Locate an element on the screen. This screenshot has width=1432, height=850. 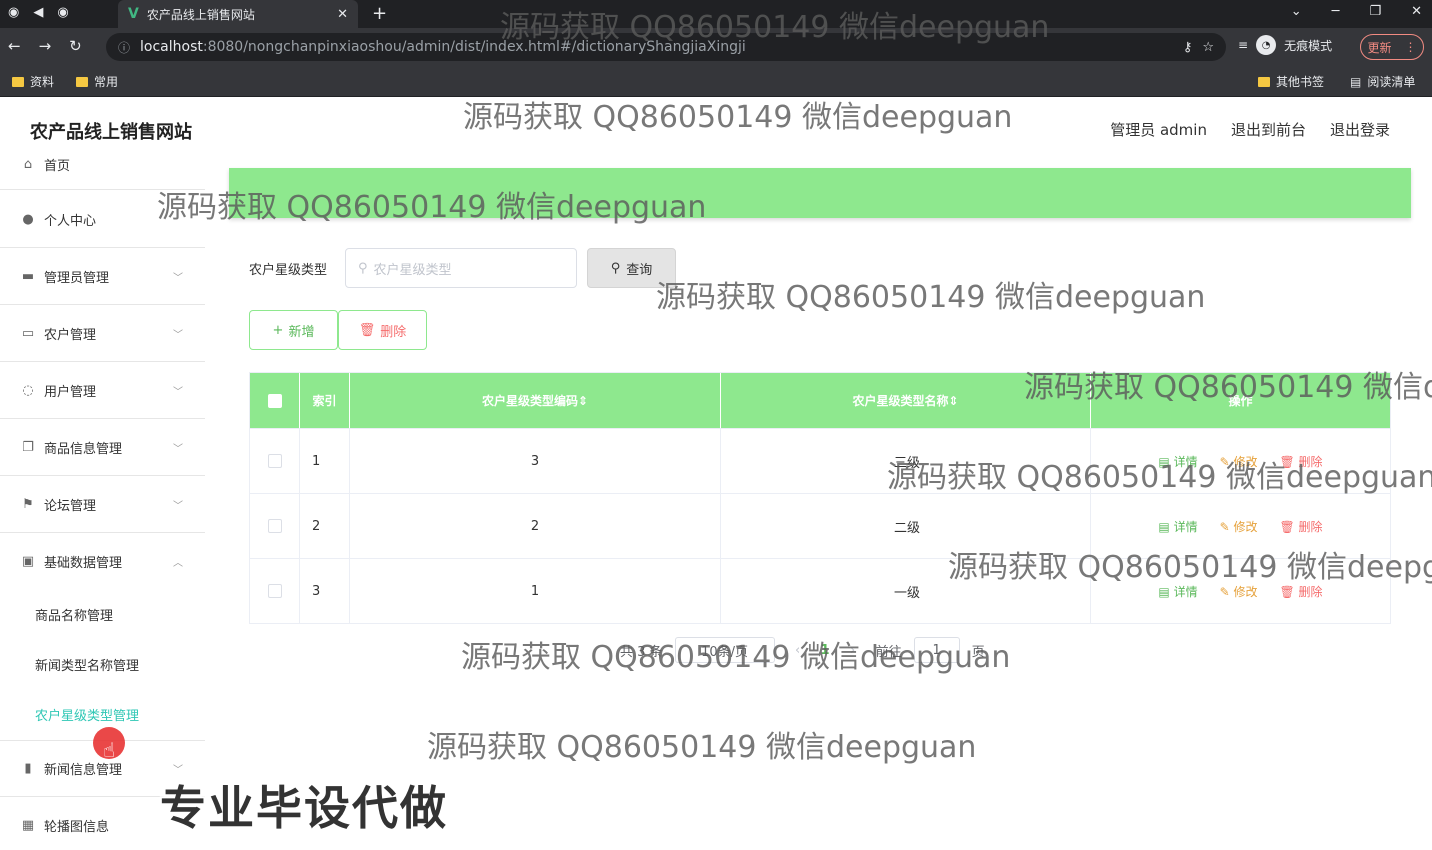
header-code: 农户星级类型编码 ⇕ is located at coordinates (535, 400).